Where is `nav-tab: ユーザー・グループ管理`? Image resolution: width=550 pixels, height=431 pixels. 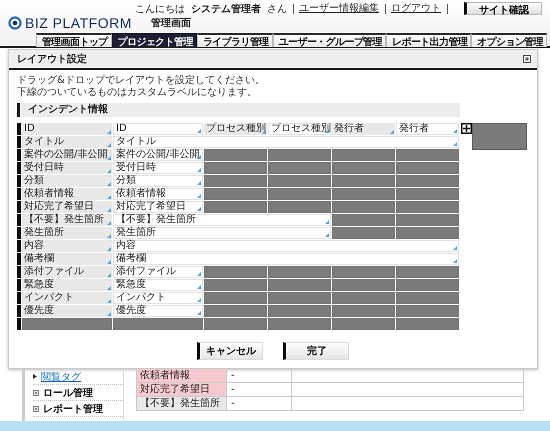 nav-tab: ユーザー・グループ管理 is located at coordinates (329, 40).